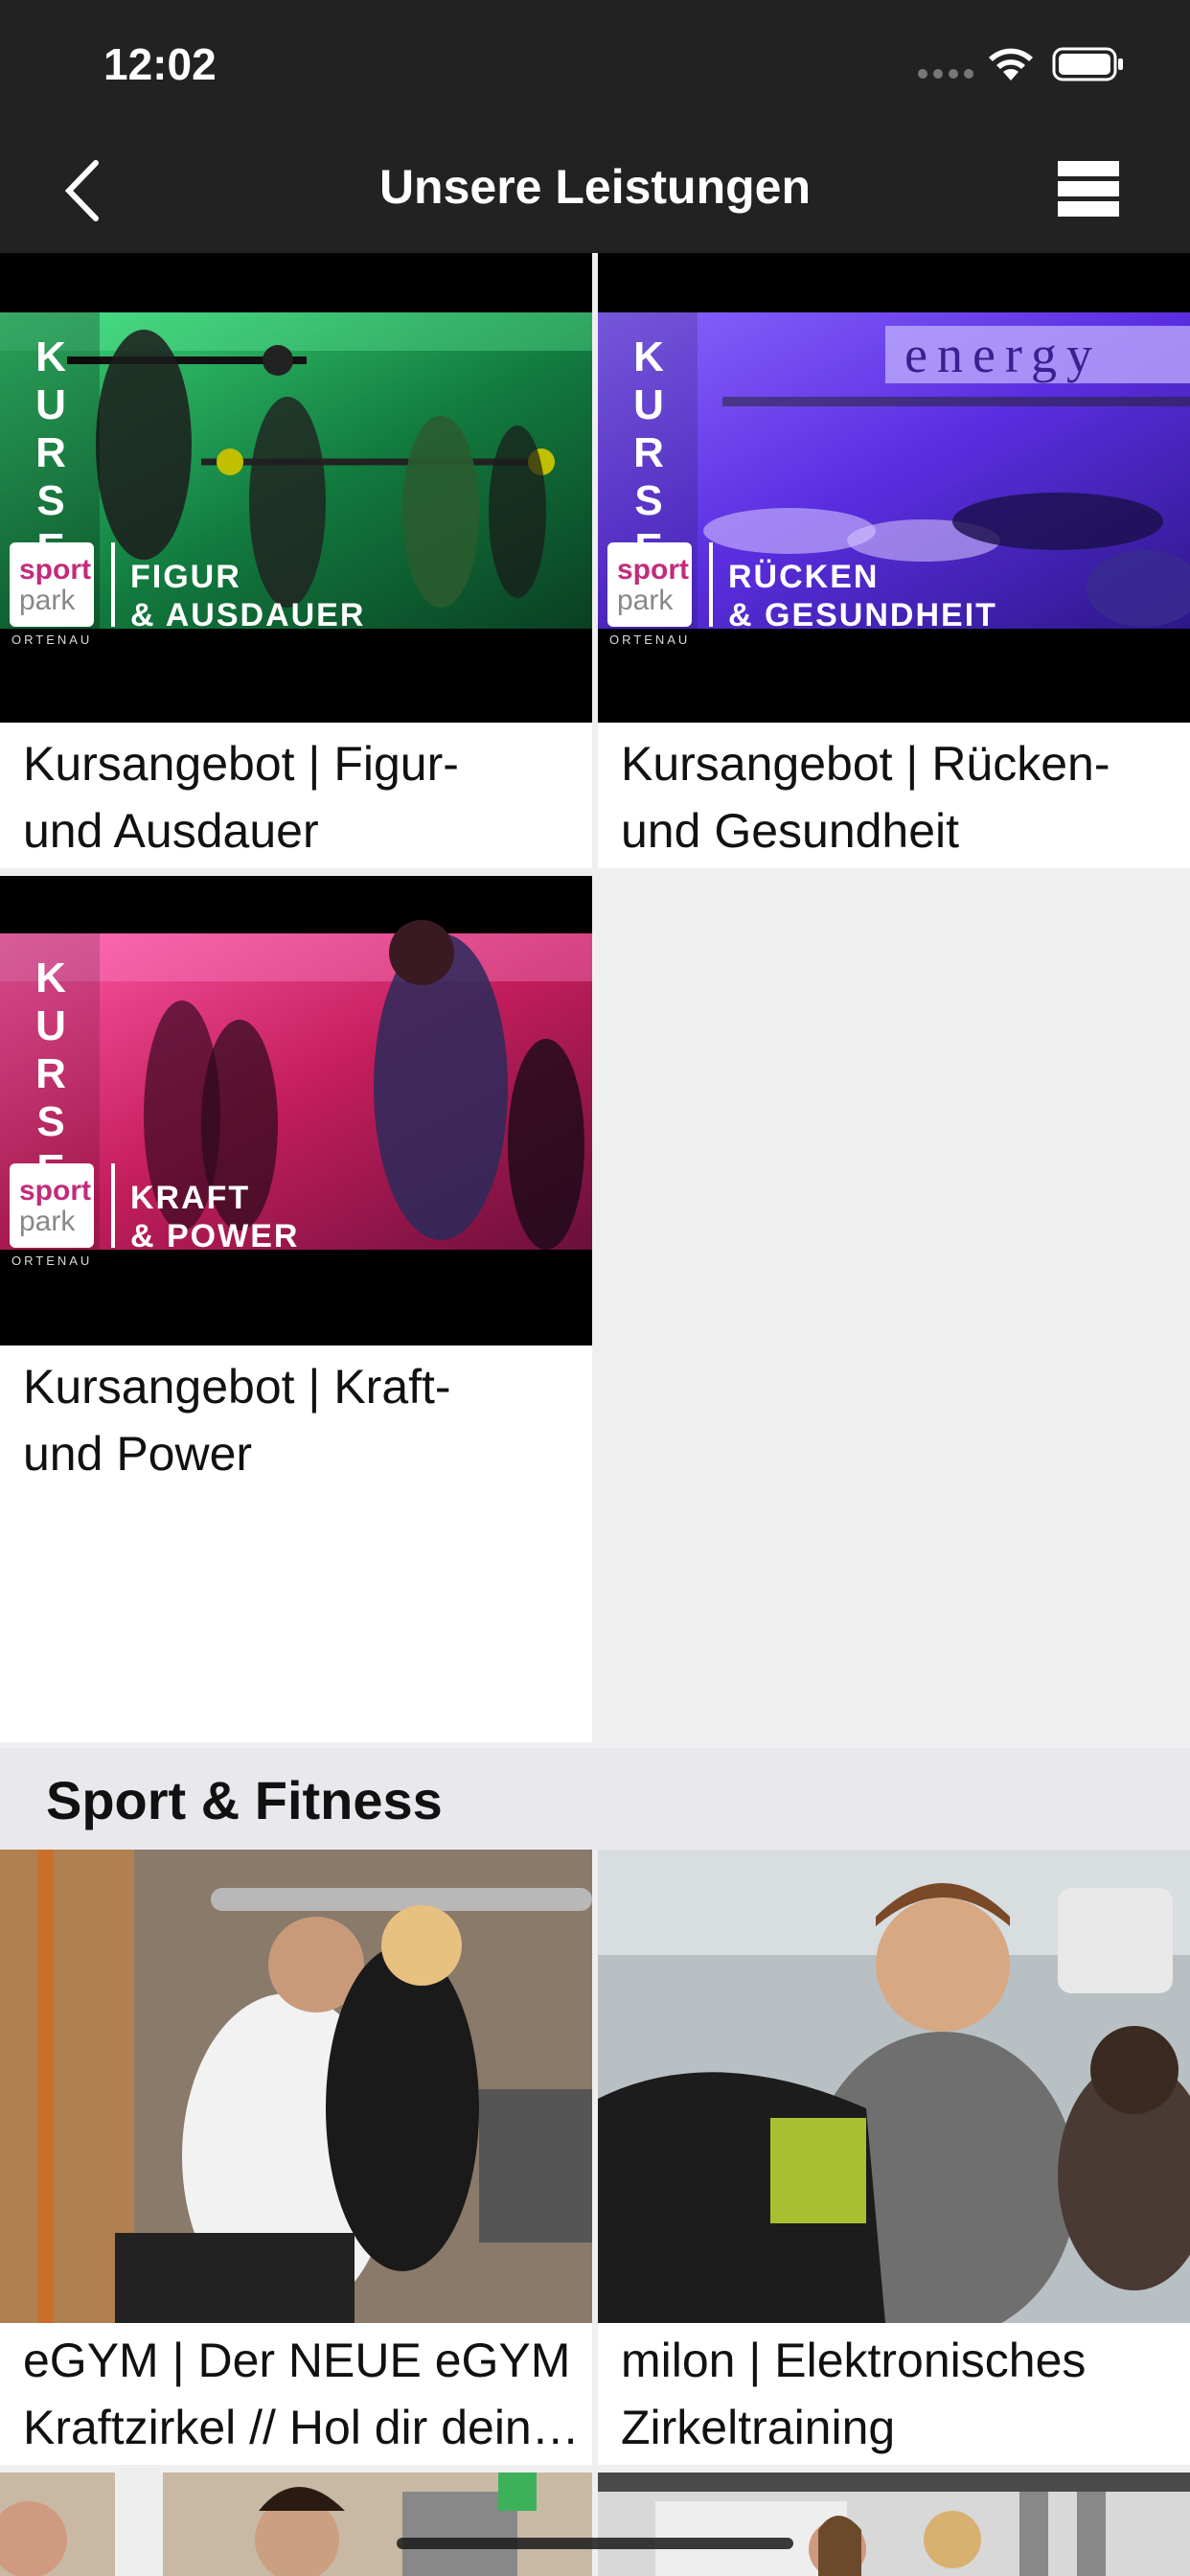 The image size is (1190, 2576). Describe the element at coordinates (1011, 64) in the screenshot. I see `wifi-icon` at that location.